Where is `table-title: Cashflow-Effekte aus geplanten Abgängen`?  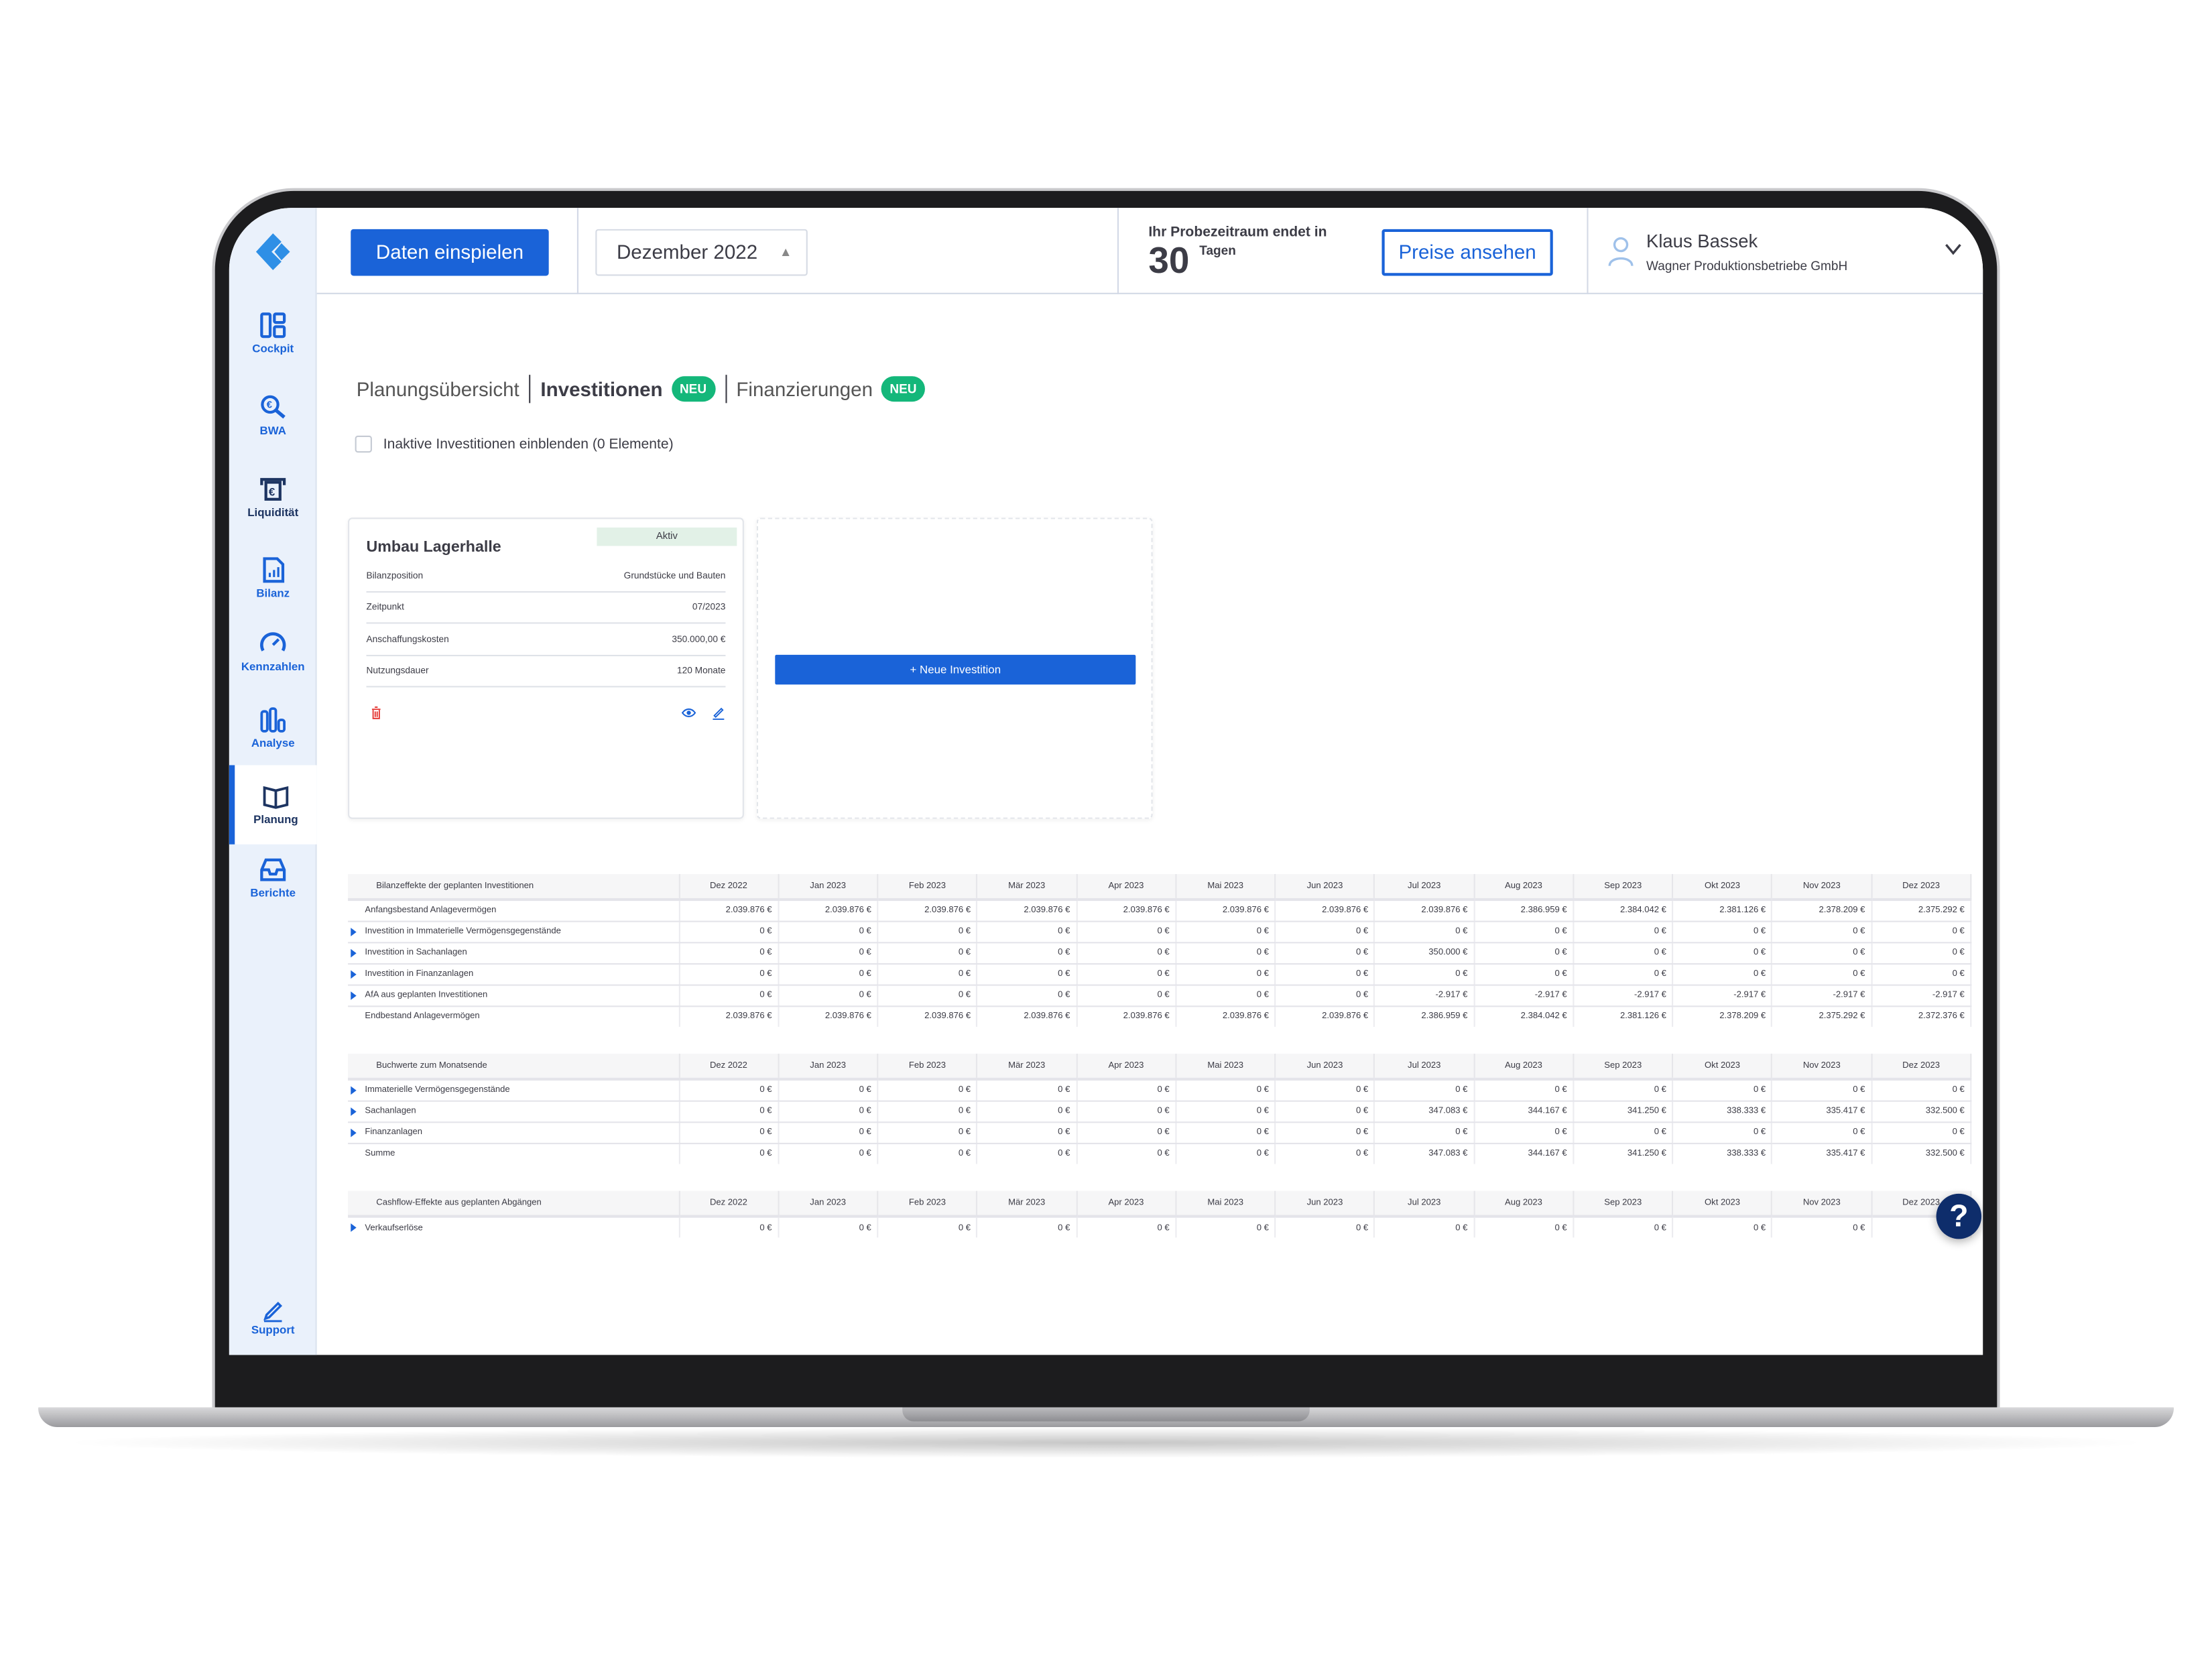
table-title: Cashflow-Effekte aus geplanten Abgängen is located at coordinates (514, 1204).